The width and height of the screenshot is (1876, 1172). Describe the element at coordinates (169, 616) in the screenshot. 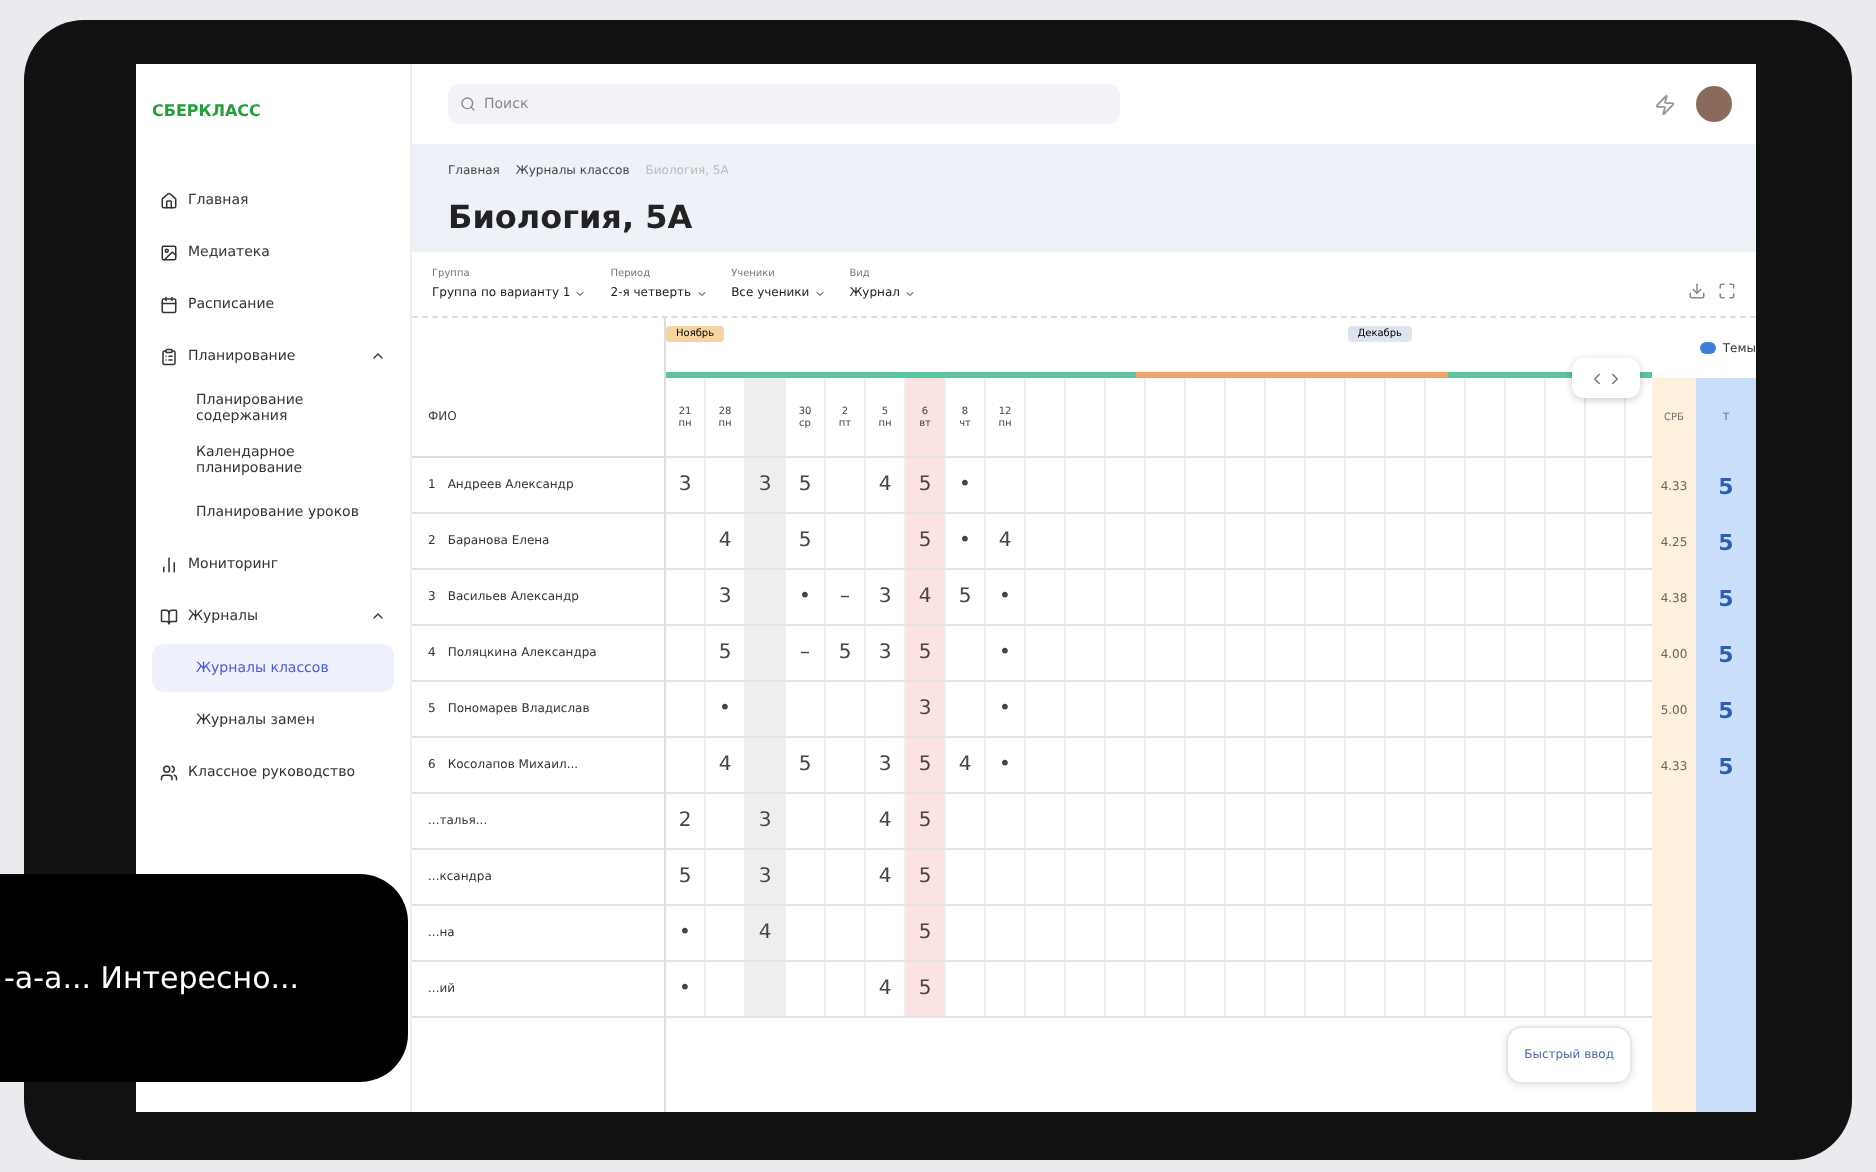

I see `book-icon` at that location.